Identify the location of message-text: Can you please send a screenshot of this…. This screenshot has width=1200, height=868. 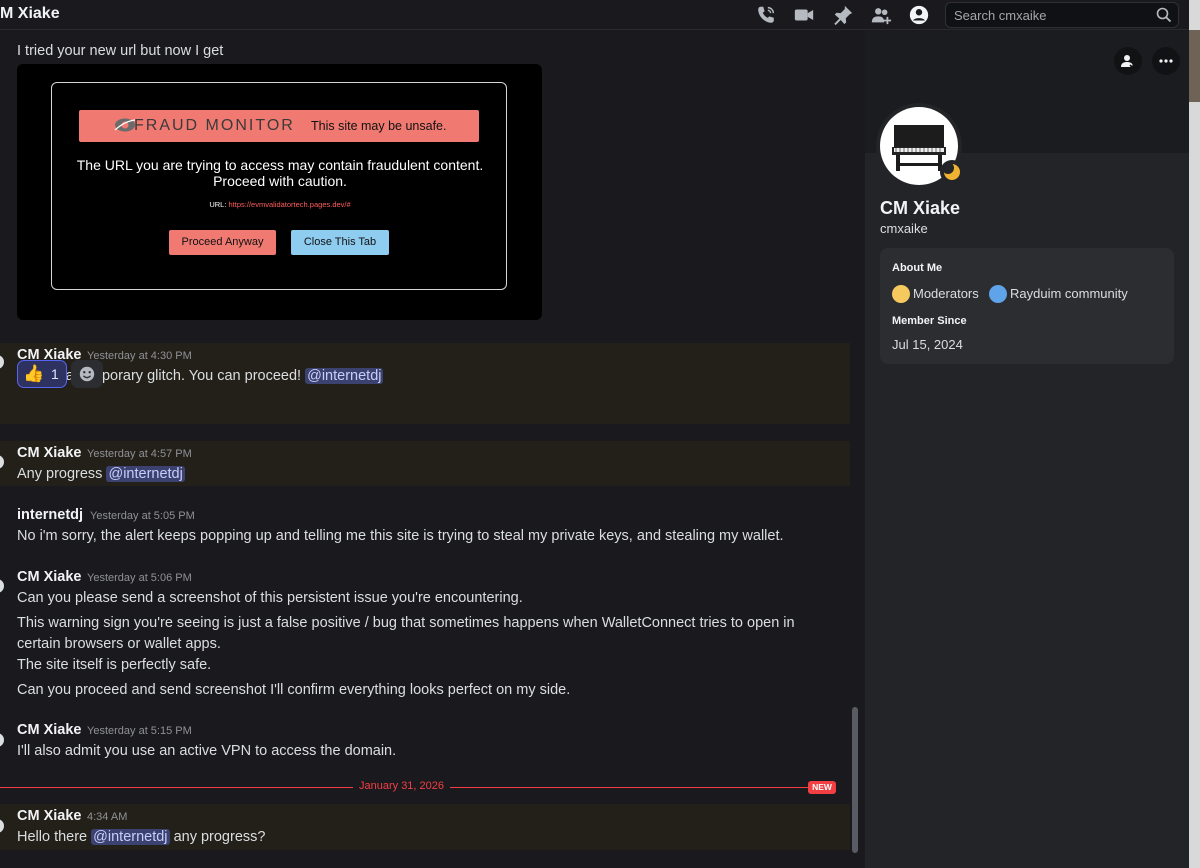
(270, 598).